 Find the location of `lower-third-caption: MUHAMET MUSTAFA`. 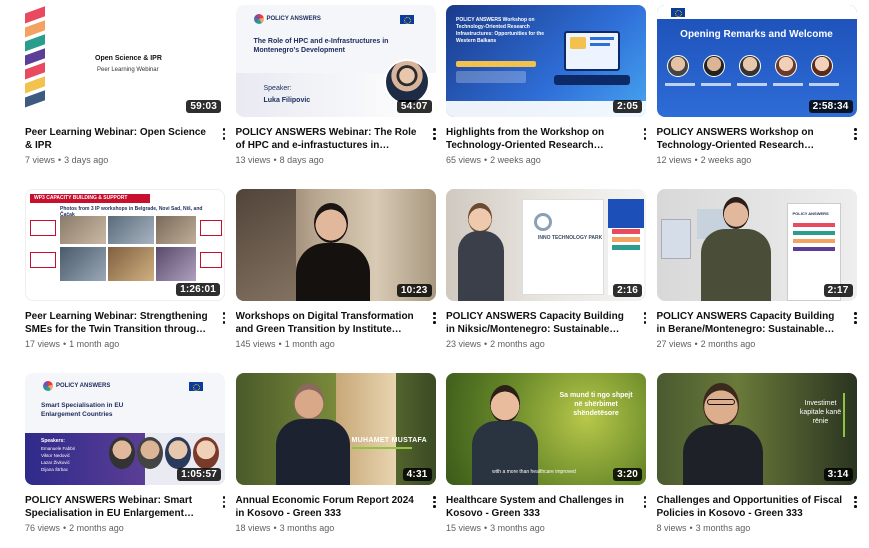

lower-third-caption: MUHAMET MUSTAFA is located at coordinates (389, 440).